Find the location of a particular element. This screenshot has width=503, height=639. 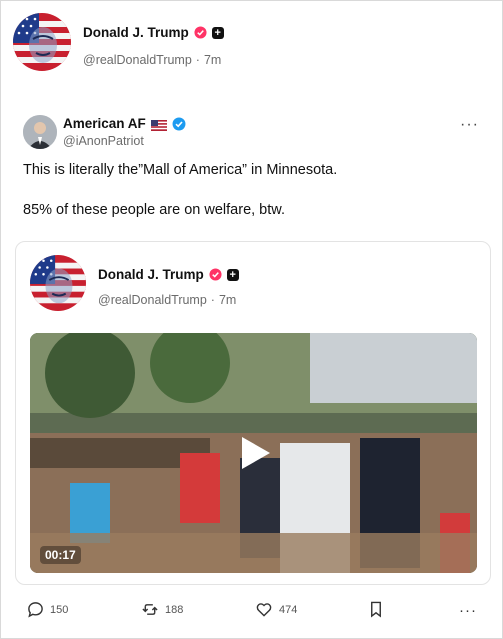

repost-avatar is located at coordinates (40, 132).